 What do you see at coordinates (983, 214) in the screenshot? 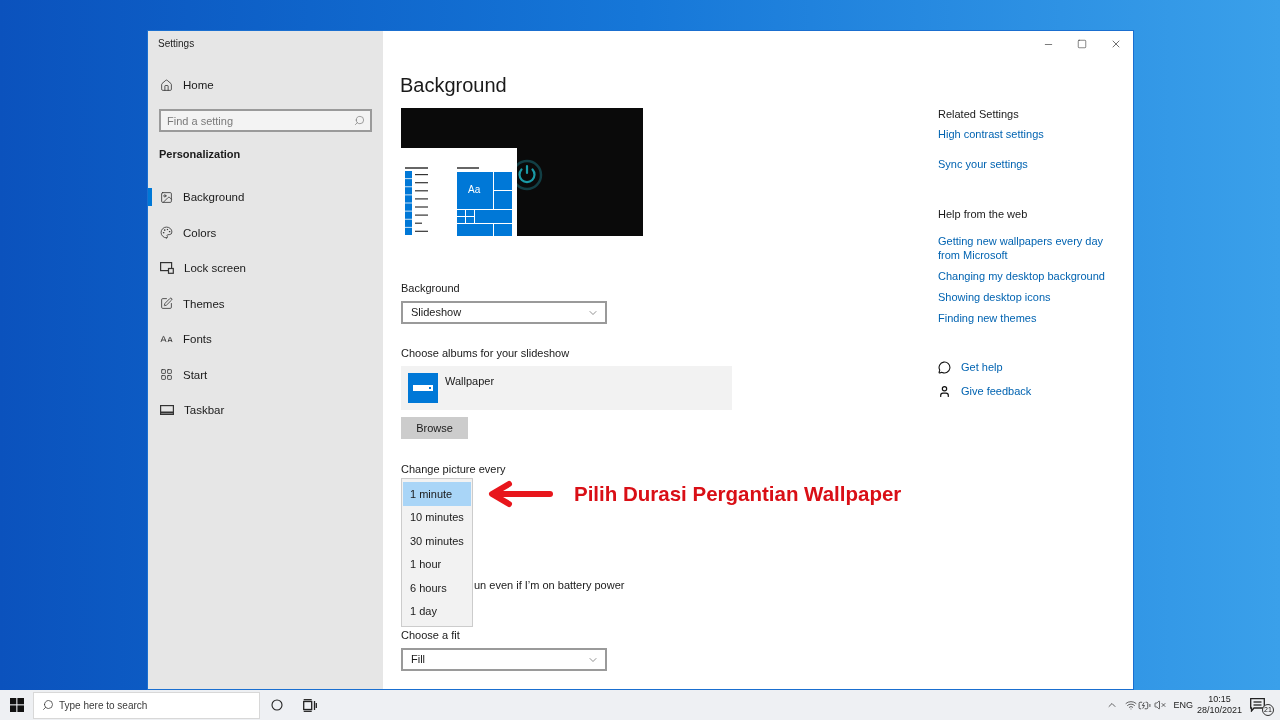
I see `section-heading: Help from the web` at bounding box center [983, 214].